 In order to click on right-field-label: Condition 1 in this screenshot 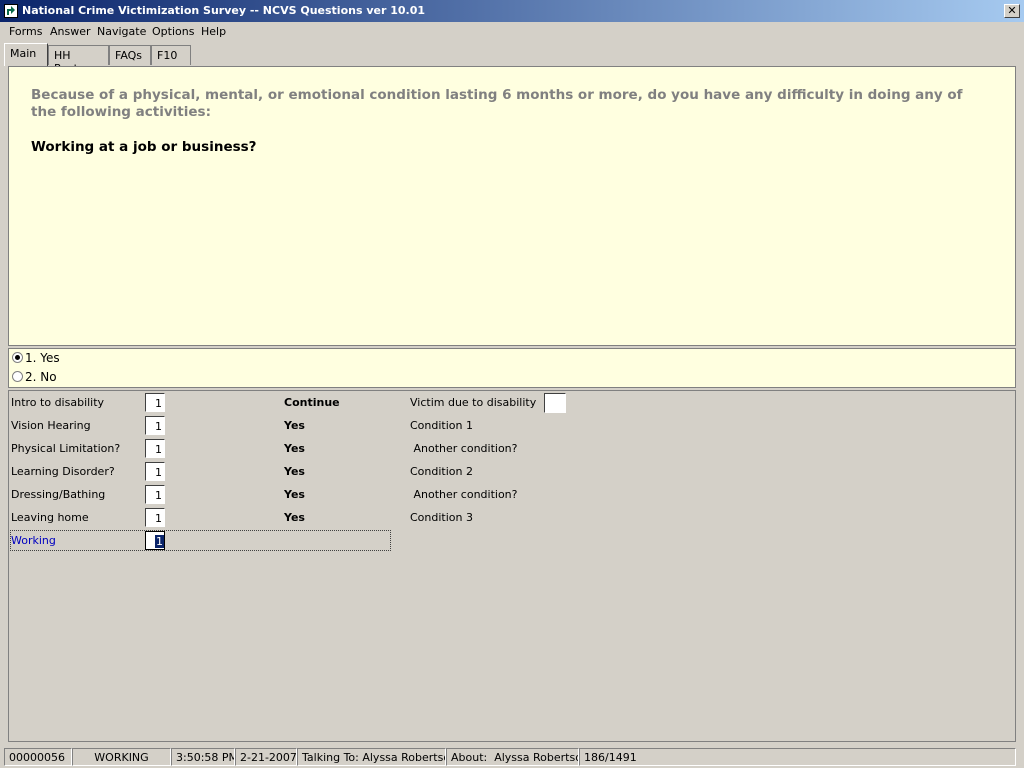, I will do `click(441, 425)`.